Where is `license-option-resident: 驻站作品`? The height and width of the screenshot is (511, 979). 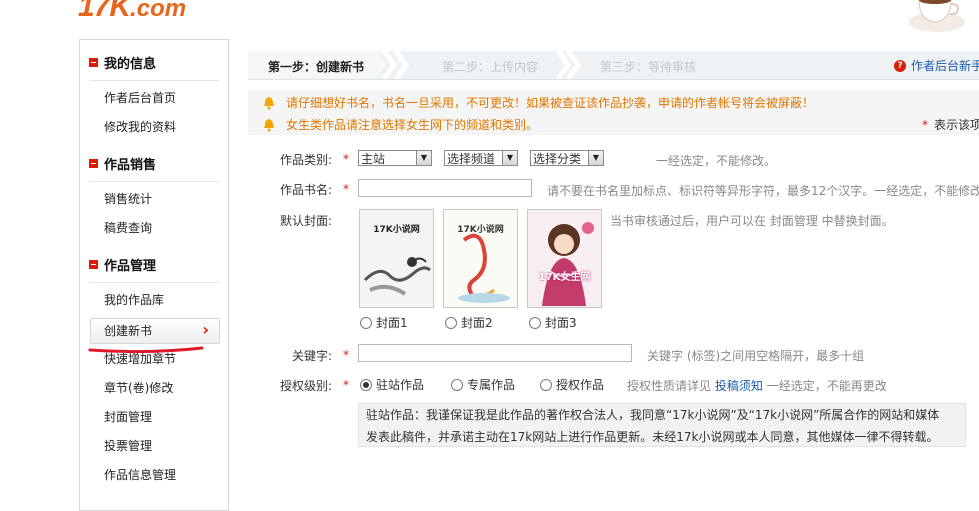 license-option-resident: 驻站作品 is located at coordinates (392, 384).